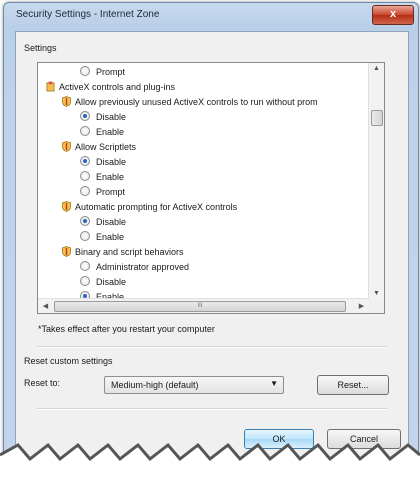  I want to click on window-title: Security Settings - Internet Zone, so click(88, 14).